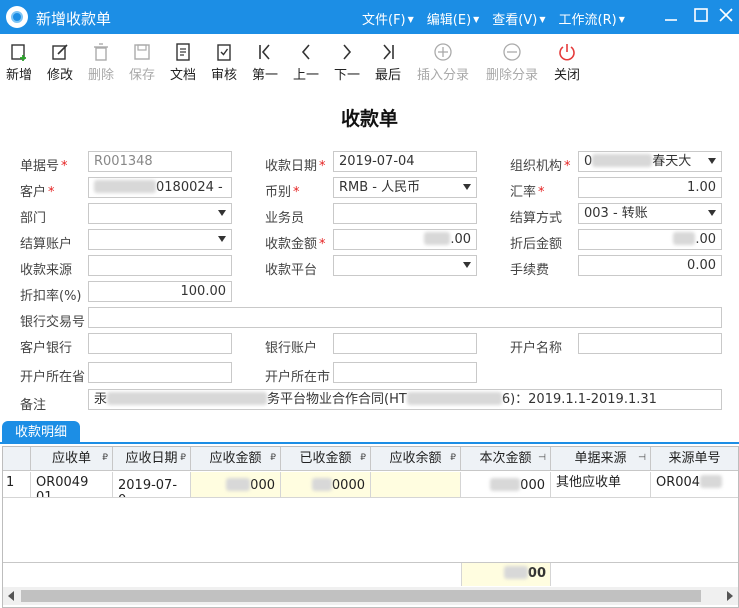 Image resolution: width=739 pixels, height=608 pixels. What do you see at coordinates (405, 265) in the screenshot?
I see `platform-select` at bounding box center [405, 265].